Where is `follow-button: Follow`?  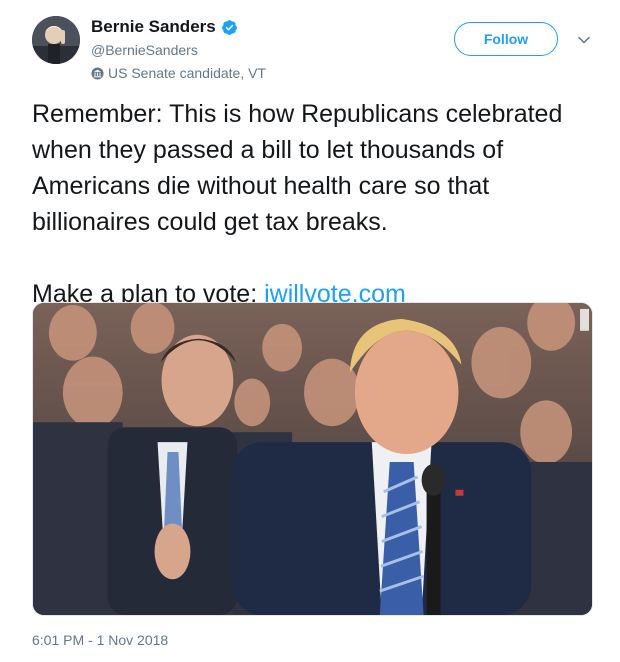
follow-button: Follow is located at coordinates (506, 39).